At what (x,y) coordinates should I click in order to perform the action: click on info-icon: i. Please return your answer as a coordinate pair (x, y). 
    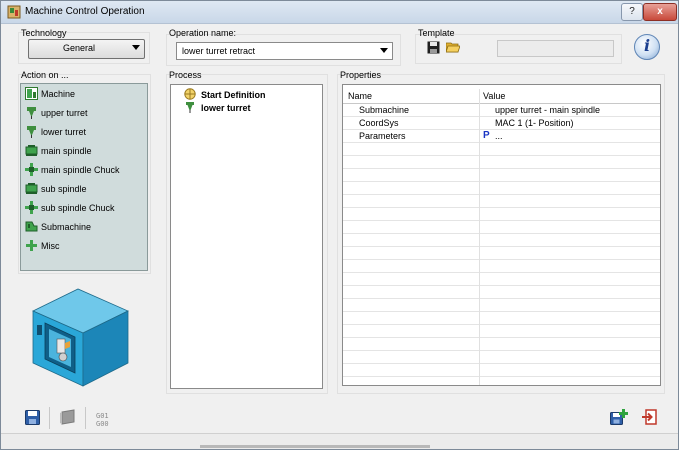
    Looking at the image, I should click on (647, 45).